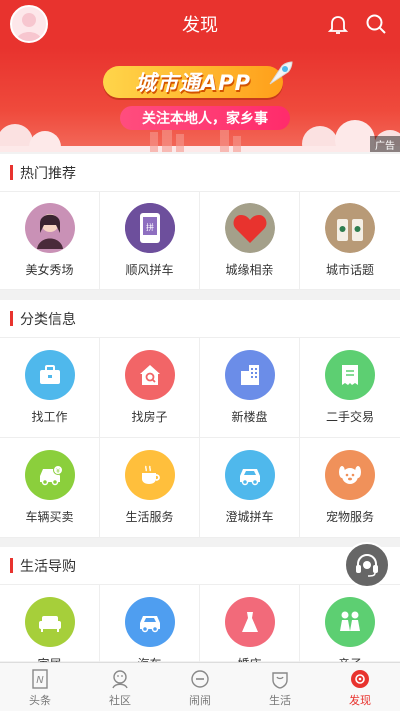 The height and width of the screenshot is (711, 400). I want to click on page-title: 发现, so click(200, 25).